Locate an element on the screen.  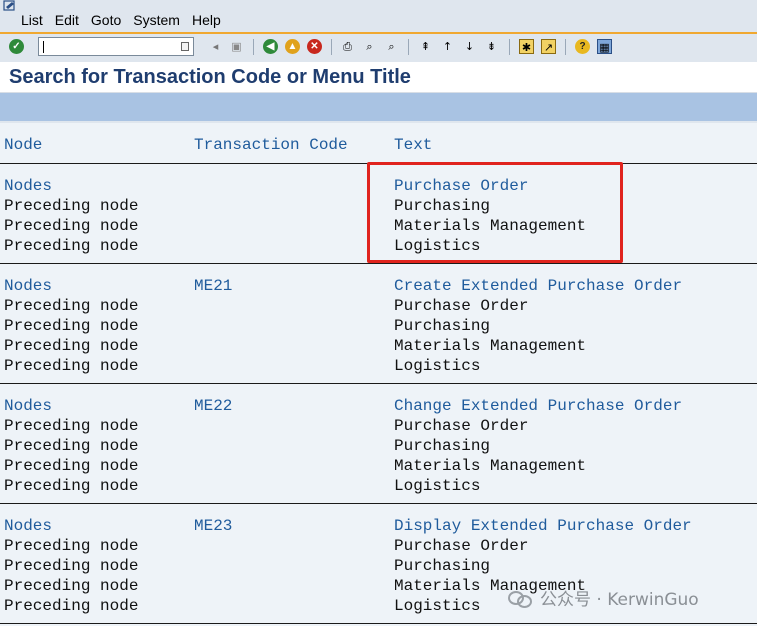
system-menu-icon is located at coordinates (10, 6).